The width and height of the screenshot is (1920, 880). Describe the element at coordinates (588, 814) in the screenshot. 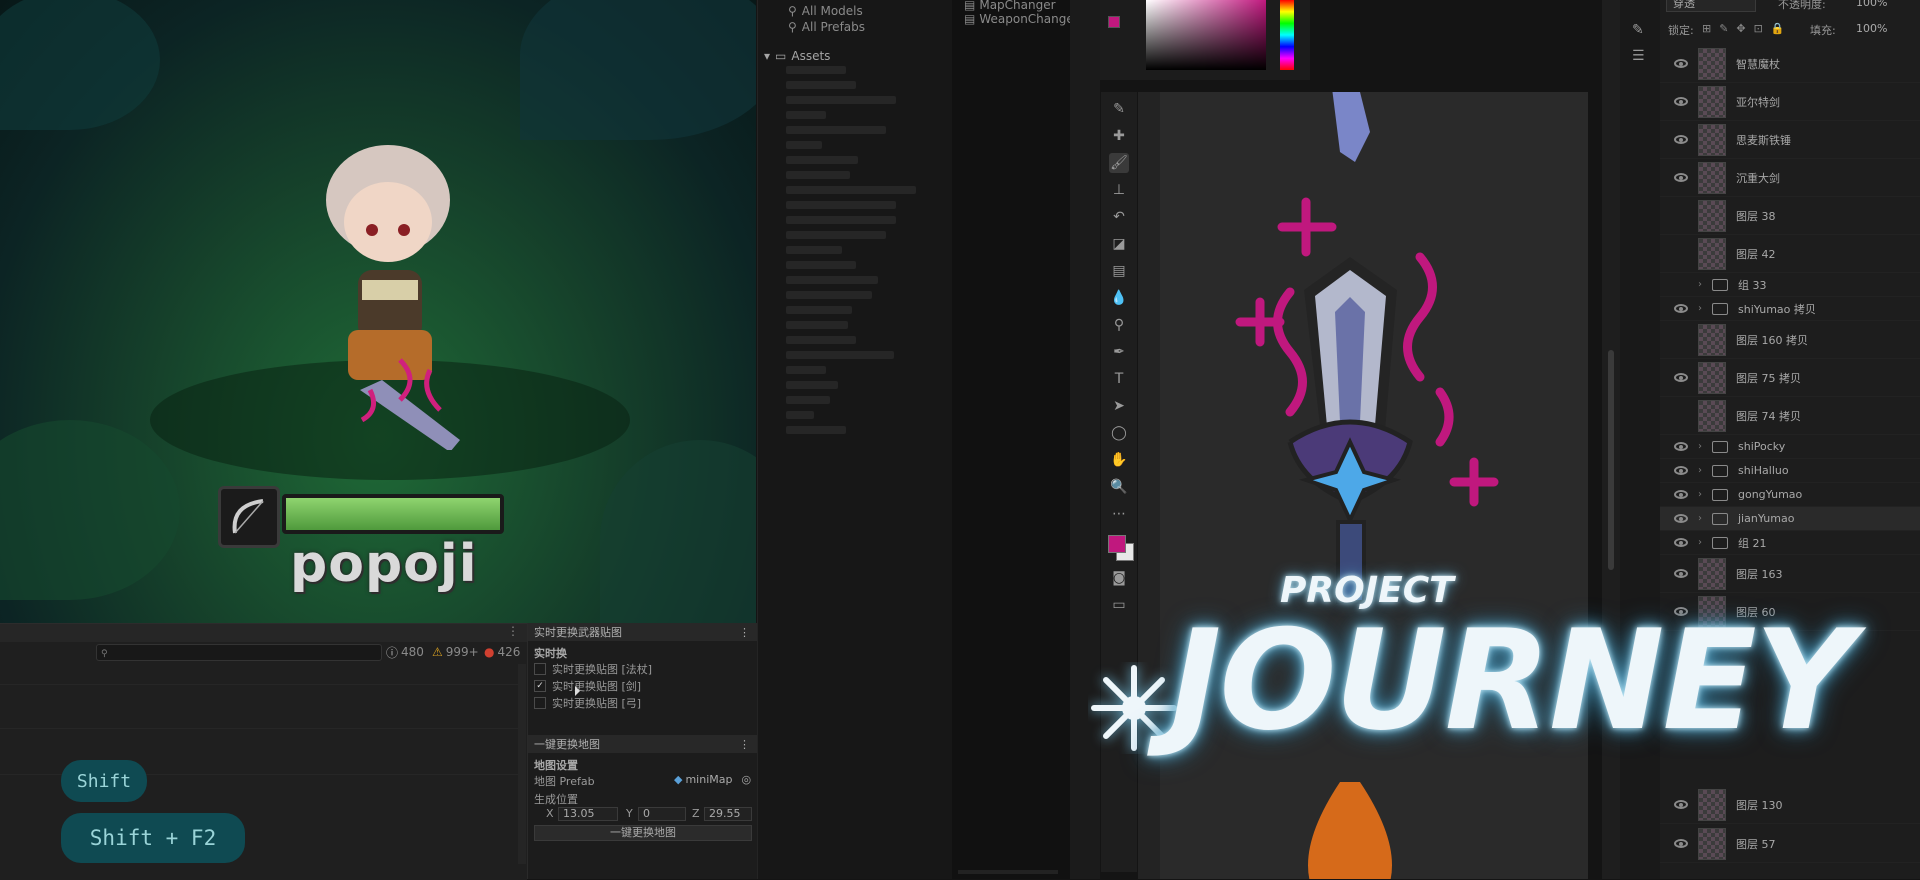

I see `x-input: 13.05` at that location.